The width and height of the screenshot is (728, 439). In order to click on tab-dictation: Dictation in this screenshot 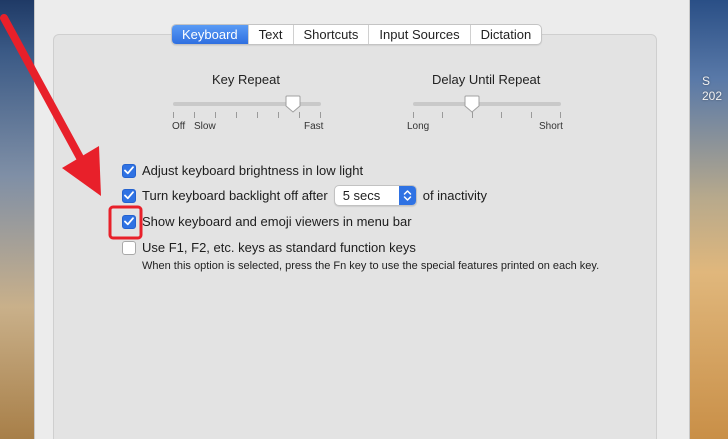, I will do `click(505, 34)`.